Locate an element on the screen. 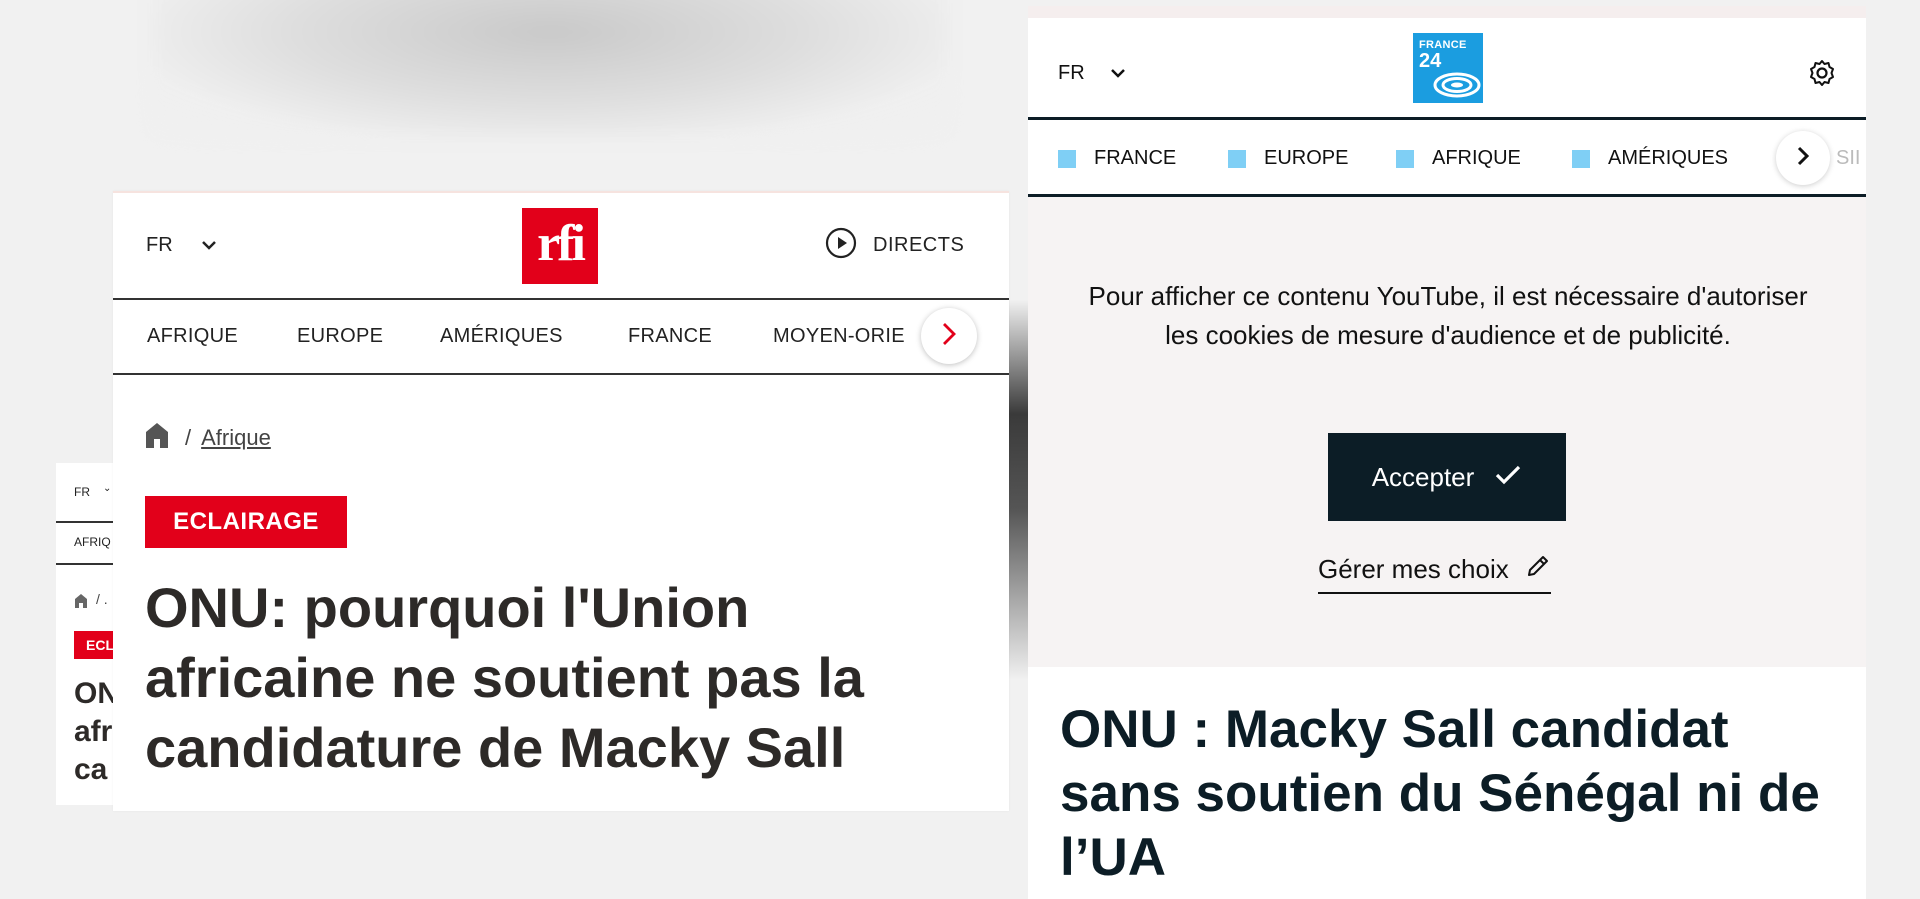 The height and width of the screenshot is (899, 1920). nav-label: EUROPE is located at coordinates (1306, 158).